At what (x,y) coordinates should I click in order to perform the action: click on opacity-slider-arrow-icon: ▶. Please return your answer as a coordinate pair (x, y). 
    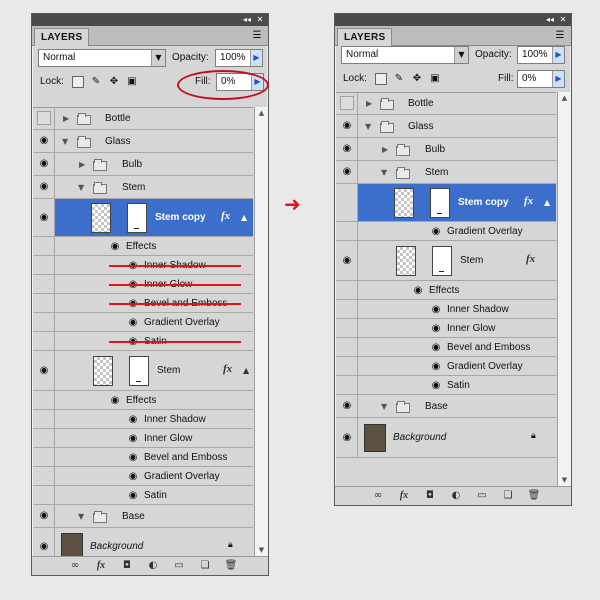
    Looking at the image, I should click on (558, 55).